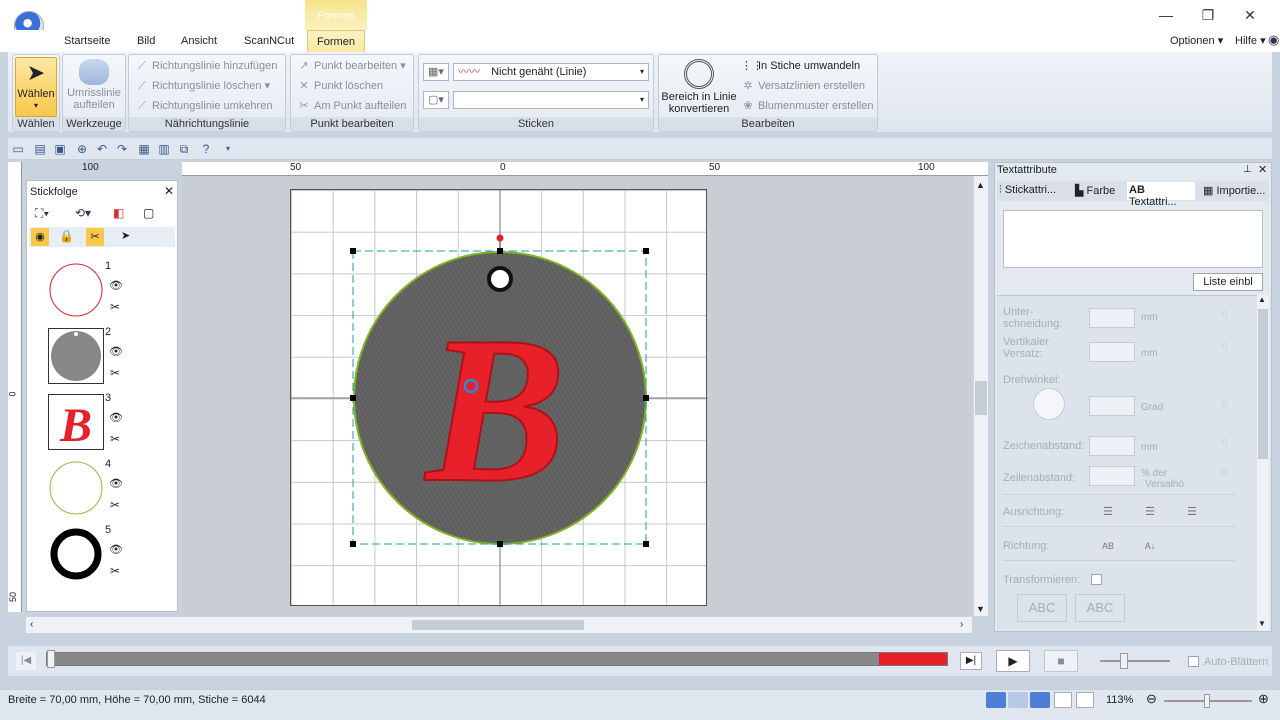 Image resolution: width=1280 pixels, height=720 pixels. Describe the element at coordinates (1095, 190) in the screenshot. I see `tab-farbe: ▙ Farbe` at that location.